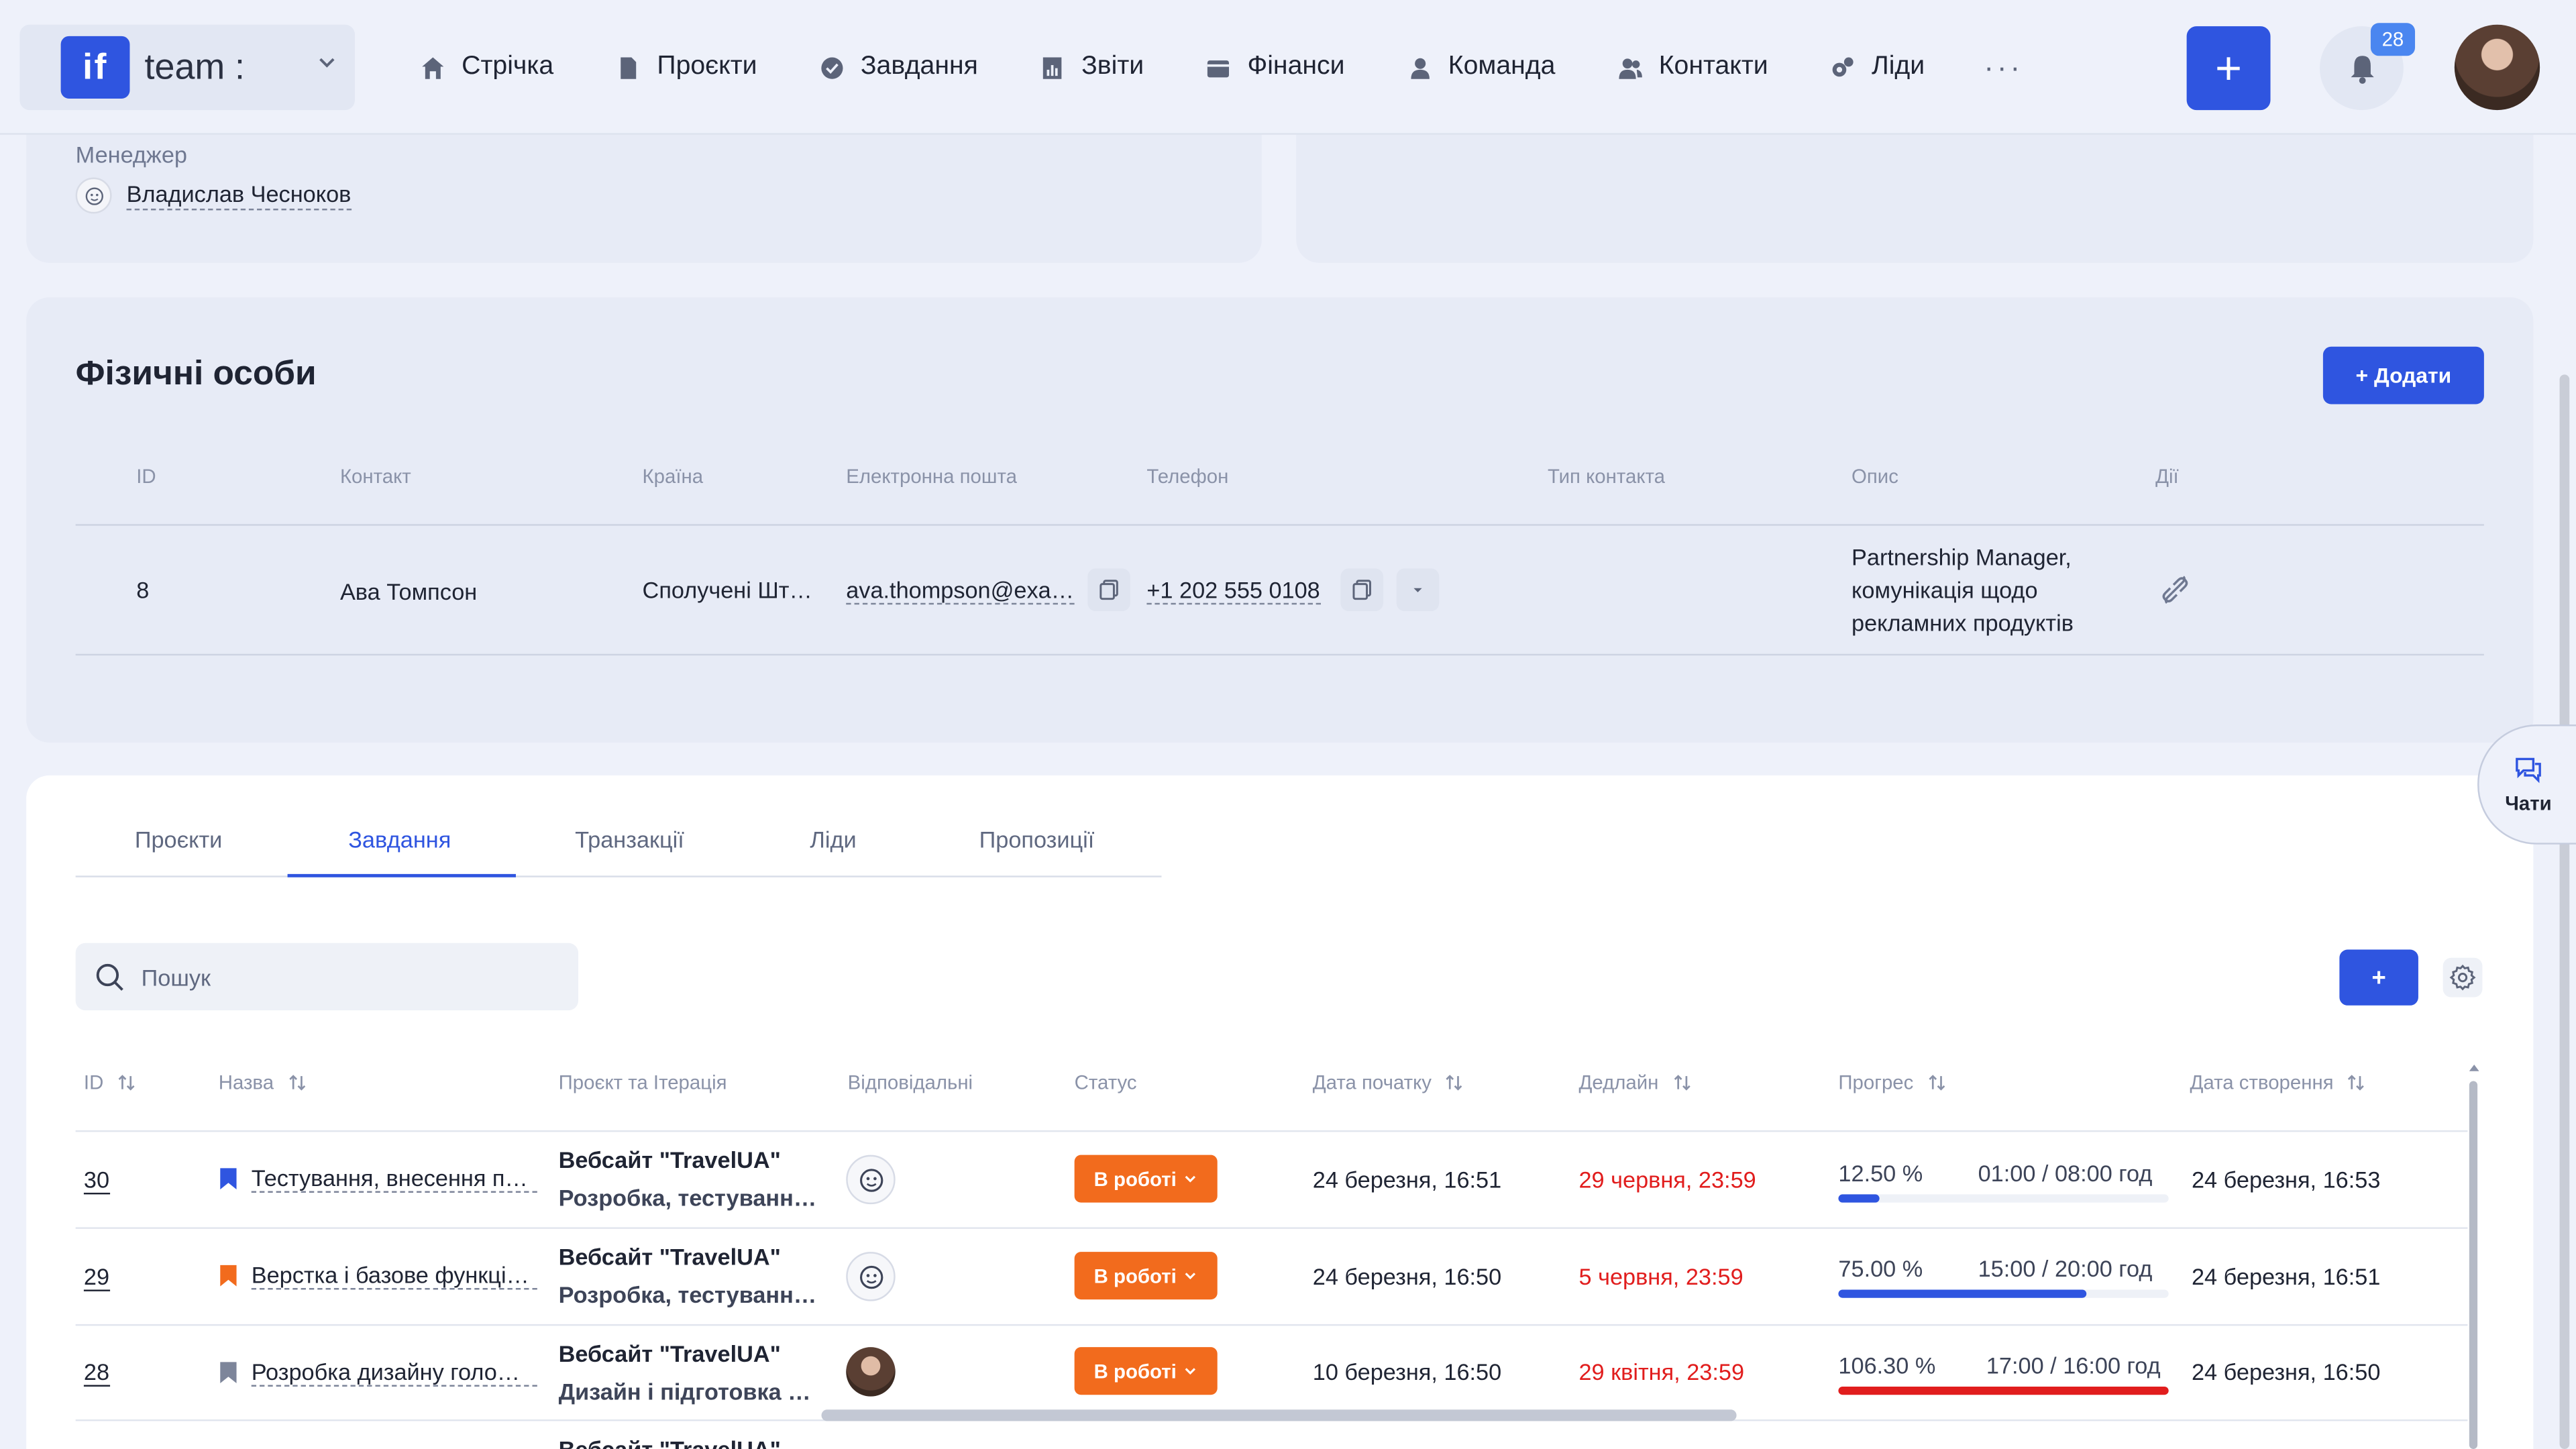  Describe the element at coordinates (1876, 1083) in the screenshot. I see `col-label: Прогрес` at that location.